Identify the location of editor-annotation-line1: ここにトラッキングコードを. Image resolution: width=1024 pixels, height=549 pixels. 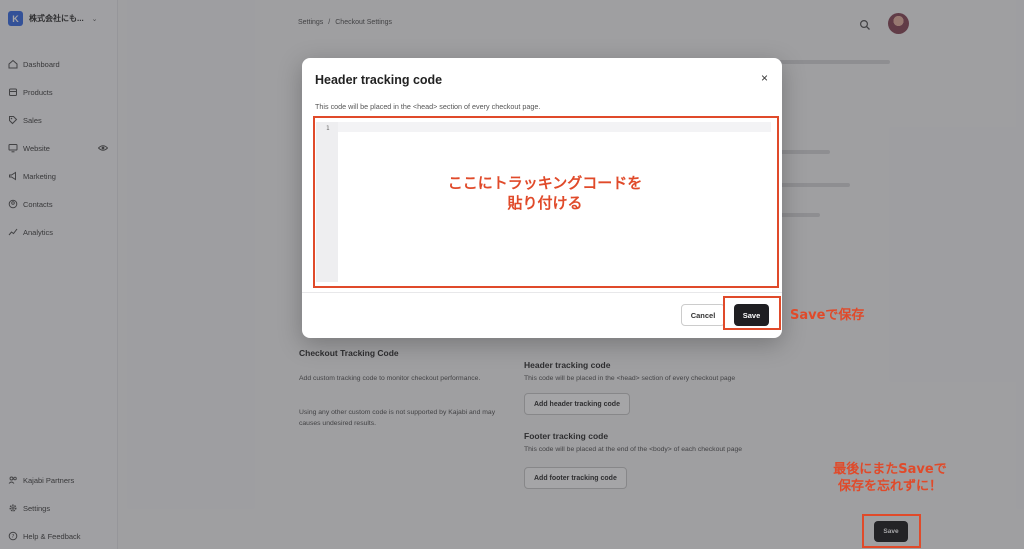
(545, 183).